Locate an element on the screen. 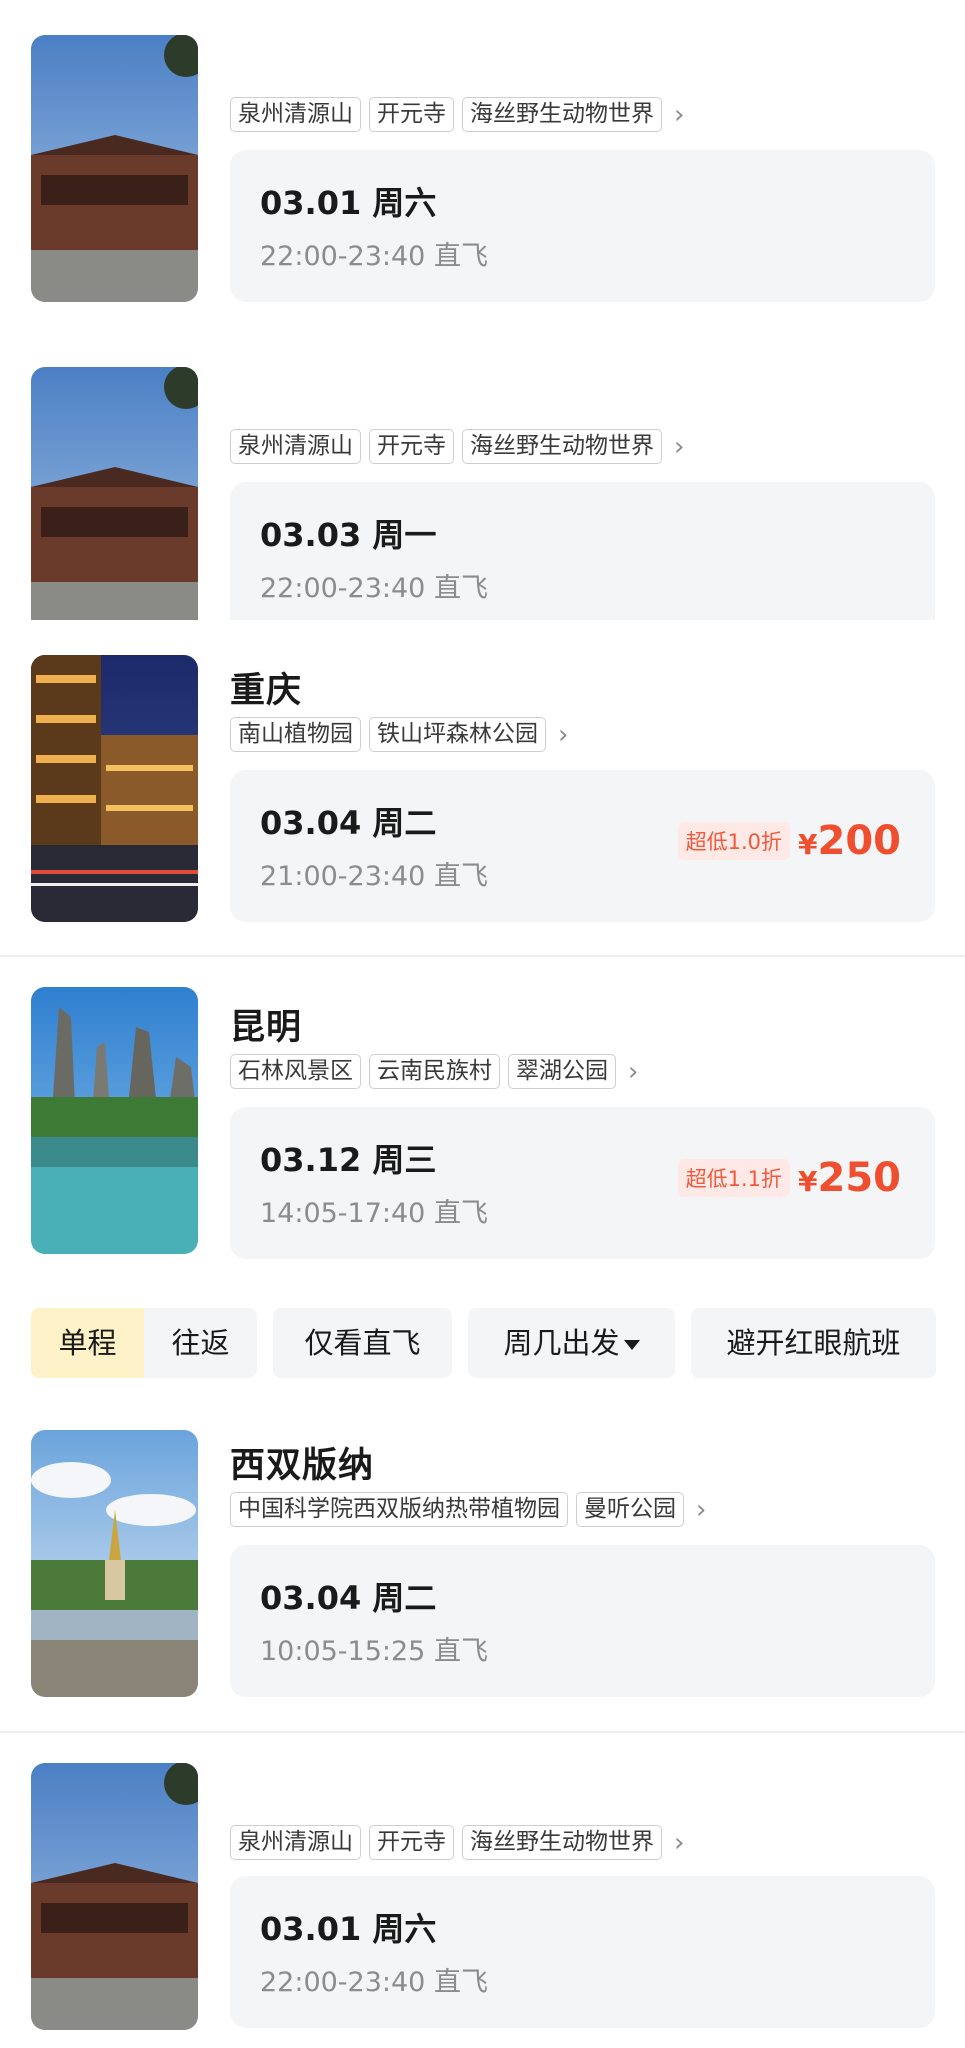 The image size is (965, 2048). attraction-tag: 铁山坪森林公园 is located at coordinates (457, 734).